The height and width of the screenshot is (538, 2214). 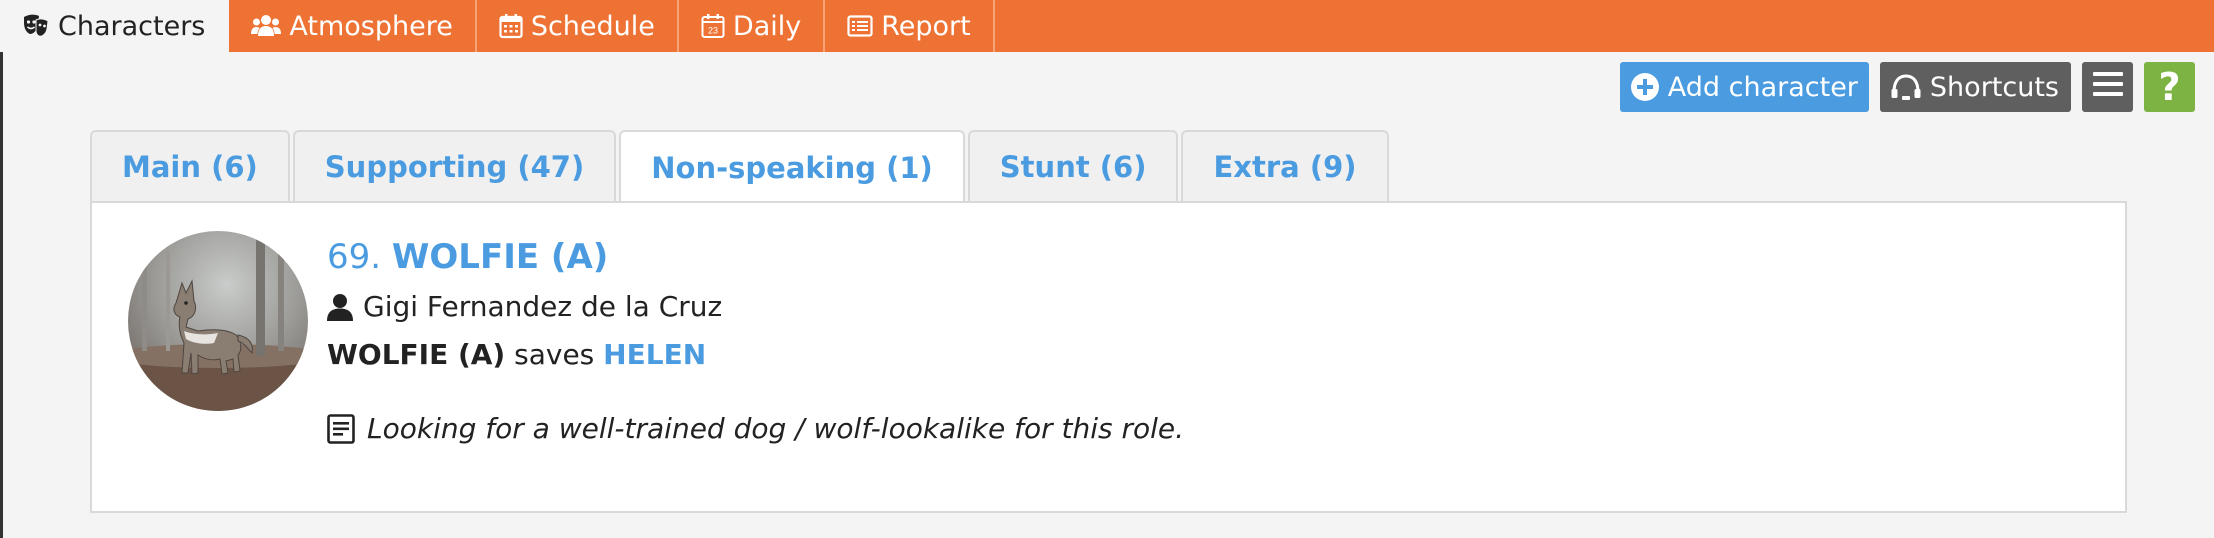 I want to click on nav-label: Characters, so click(x=132, y=26).